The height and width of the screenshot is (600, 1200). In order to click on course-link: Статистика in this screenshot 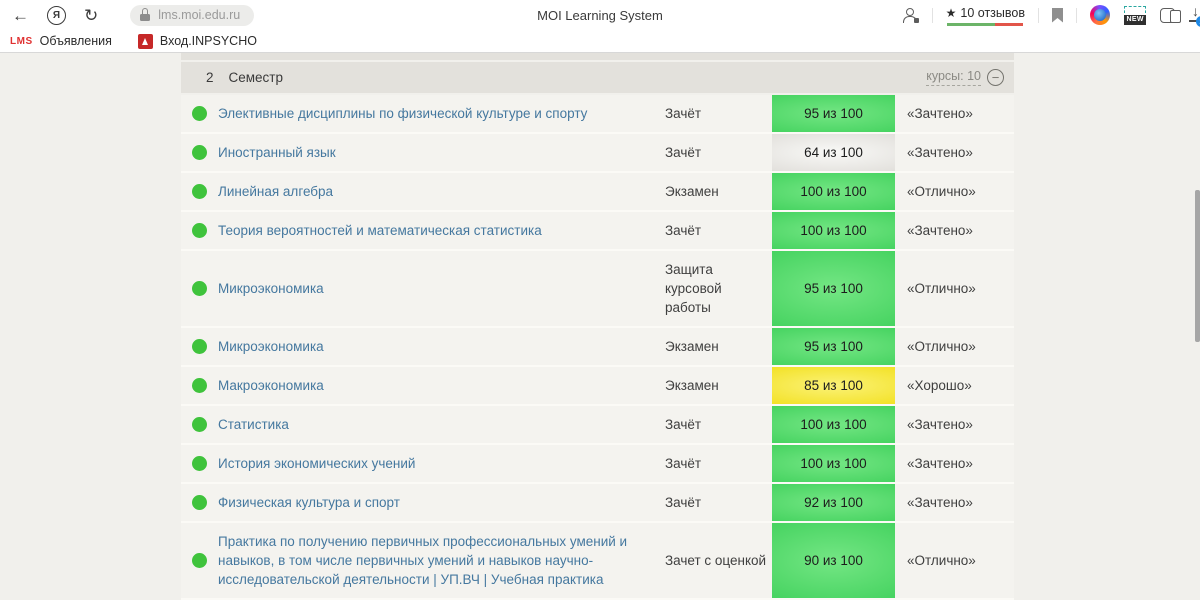, I will do `click(441, 424)`.